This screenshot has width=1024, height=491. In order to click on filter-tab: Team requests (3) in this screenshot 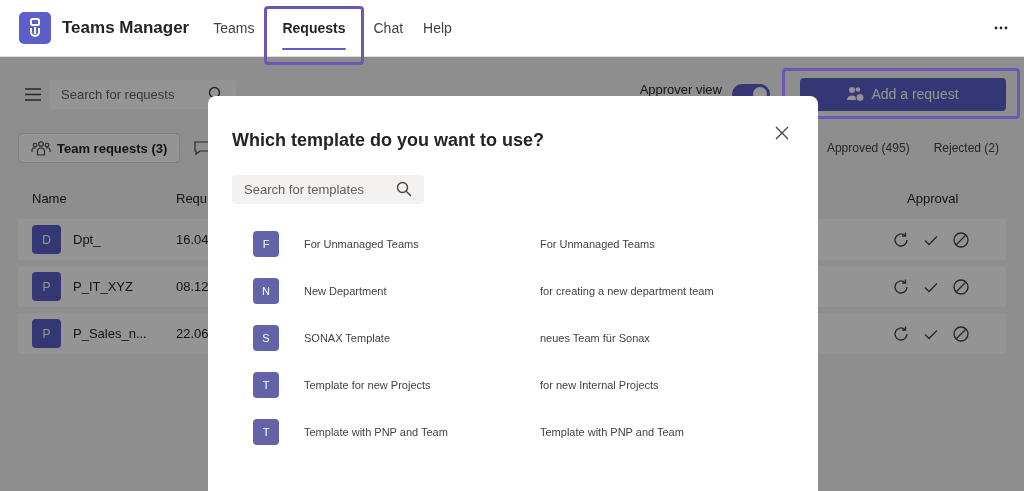, I will do `click(99, 148)`.